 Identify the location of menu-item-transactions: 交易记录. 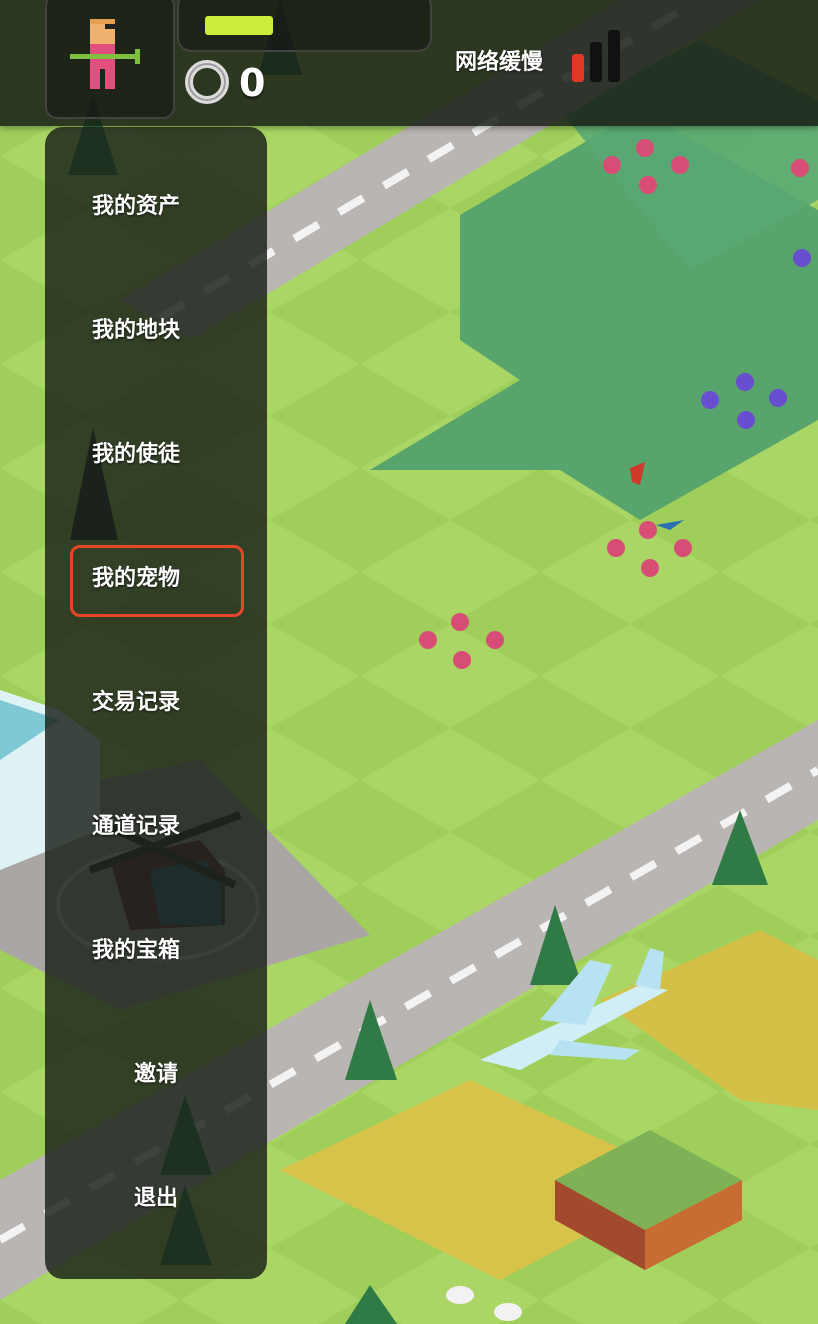
(156, 703).